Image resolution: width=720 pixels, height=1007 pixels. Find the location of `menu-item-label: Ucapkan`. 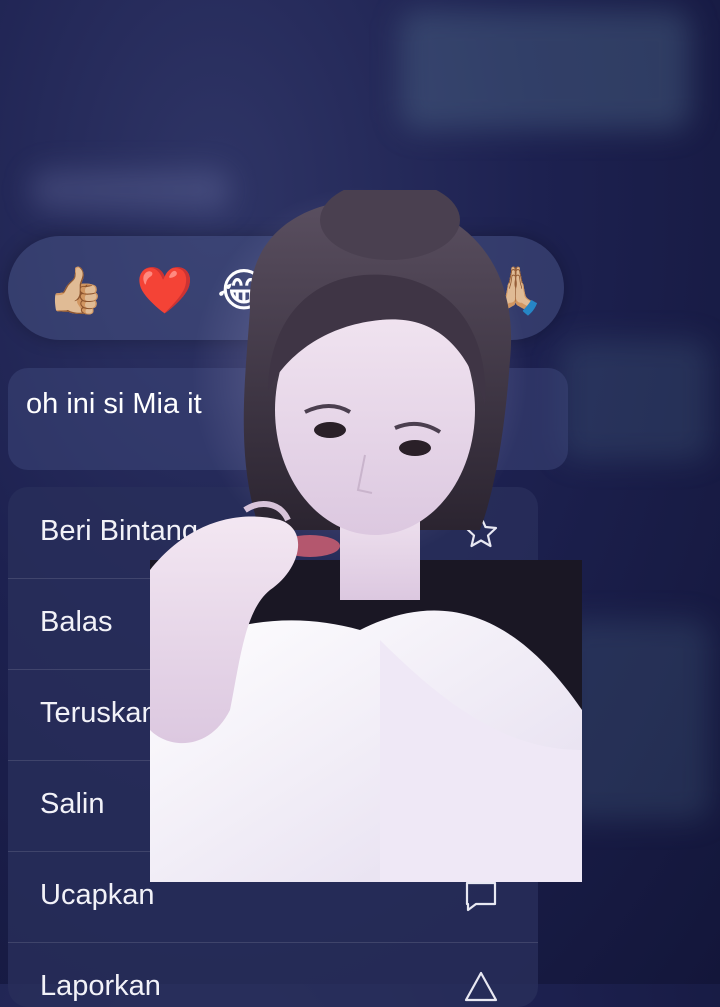

menu-item-label: Ucapkan is located at coordinates (97, 895).